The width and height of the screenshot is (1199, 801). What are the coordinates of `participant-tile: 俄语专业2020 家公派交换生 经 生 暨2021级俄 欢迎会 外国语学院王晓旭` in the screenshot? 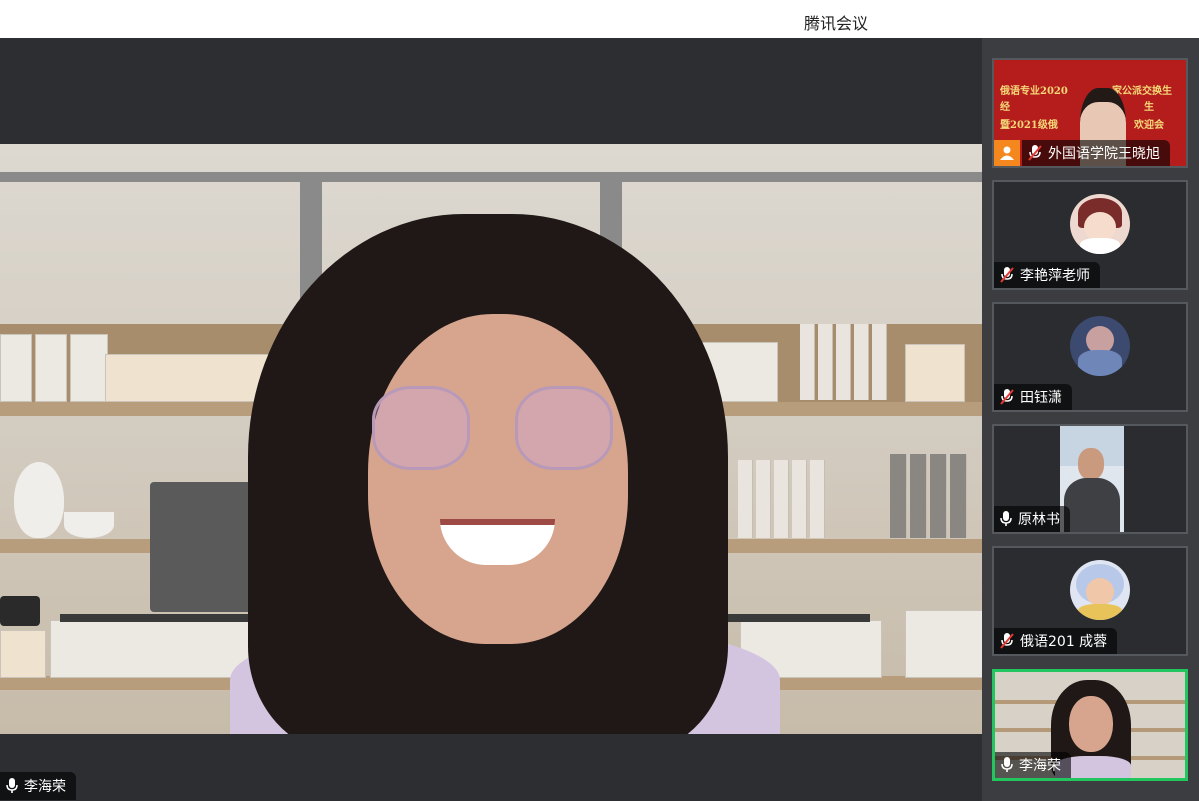 It's located at (1090, 113).